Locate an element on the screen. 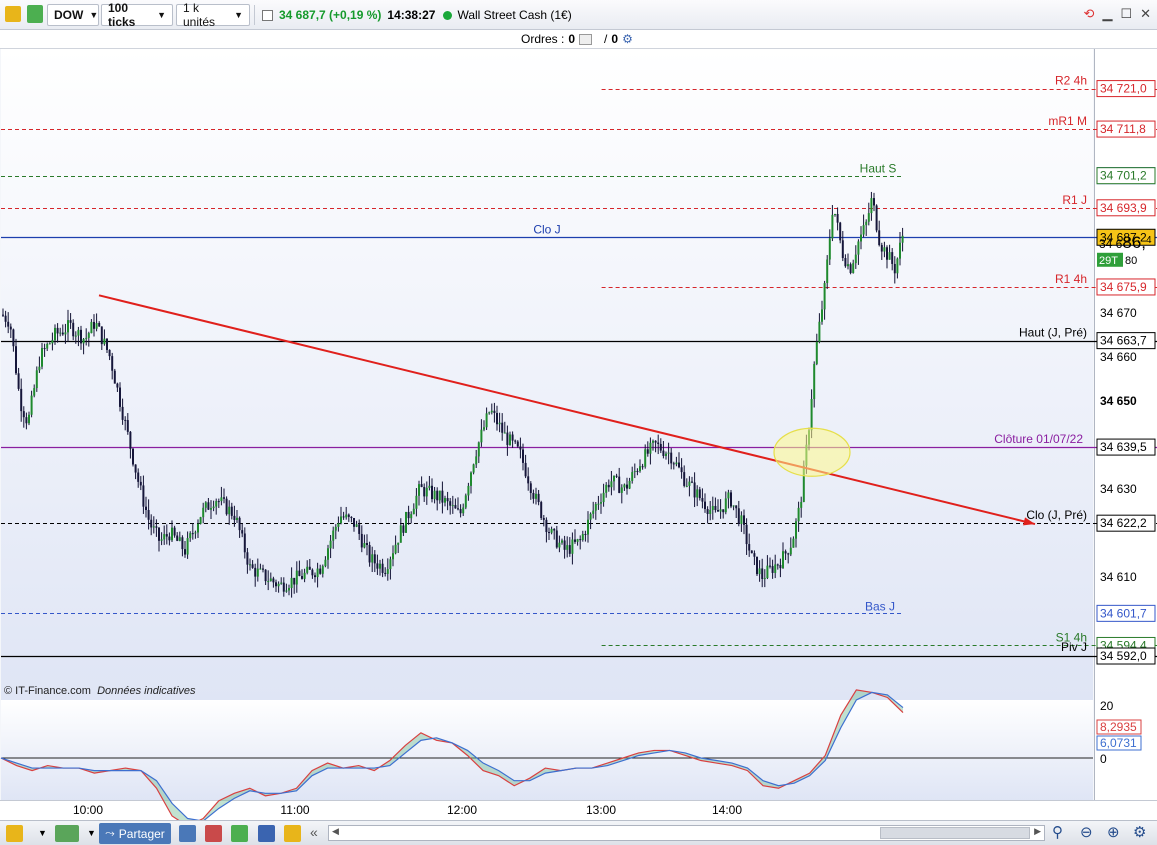  scrollbar: ◀ ▶ is located at coordinates (686, 833).